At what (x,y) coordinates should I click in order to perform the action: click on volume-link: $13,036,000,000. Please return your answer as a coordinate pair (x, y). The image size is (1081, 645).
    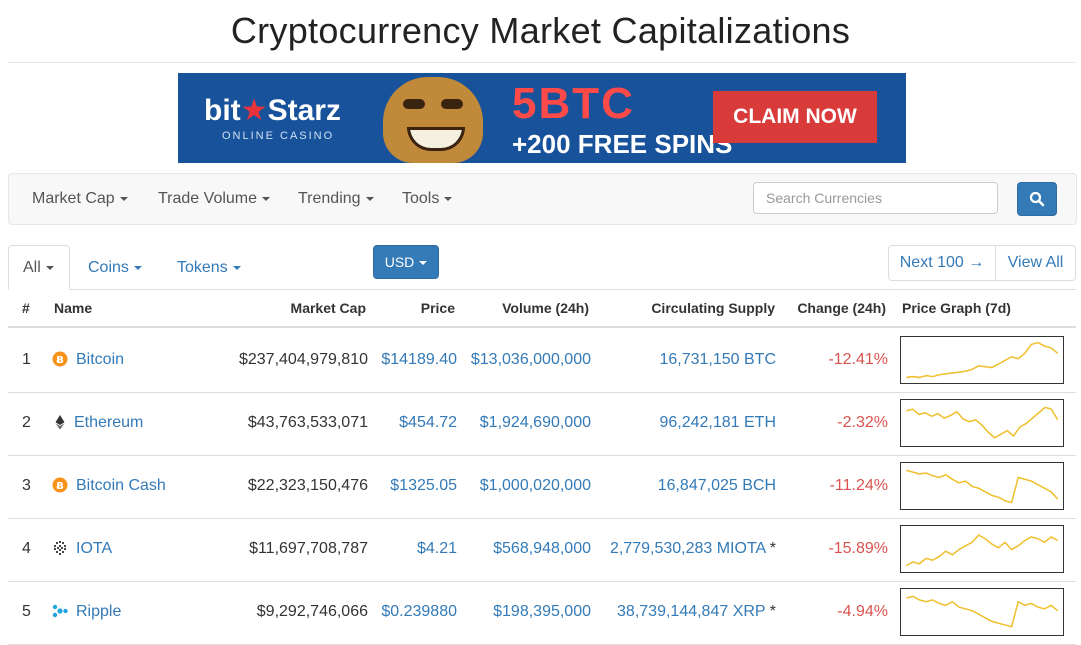
    Looking at the image, I should click on (524, 360).